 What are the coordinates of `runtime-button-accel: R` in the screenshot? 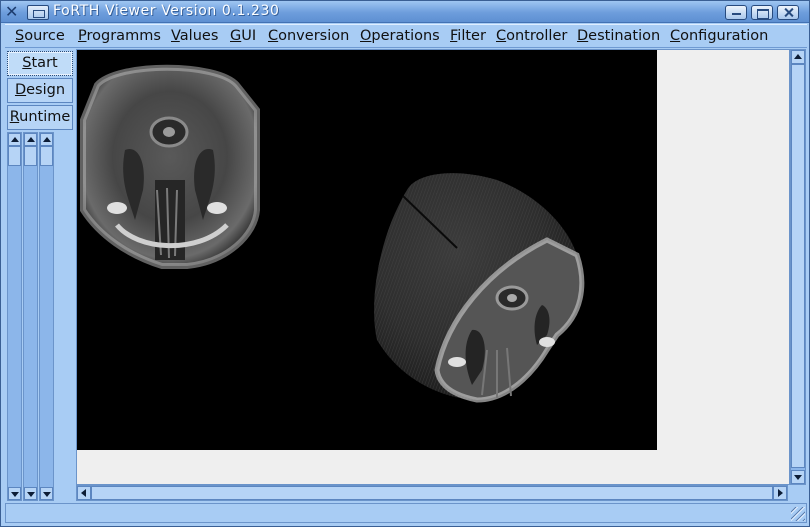 It's located at (14, 117).